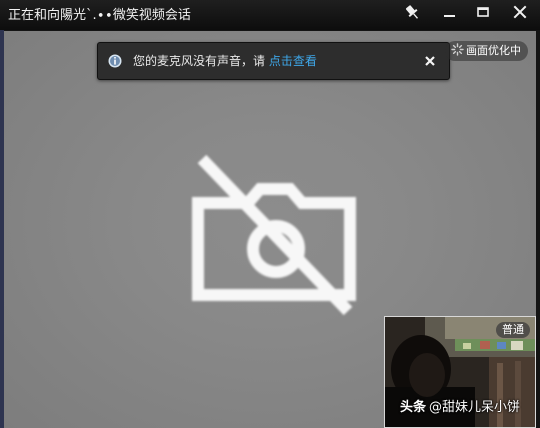  I want to click on optimize-label: 画面优化中, so click(493, 50).